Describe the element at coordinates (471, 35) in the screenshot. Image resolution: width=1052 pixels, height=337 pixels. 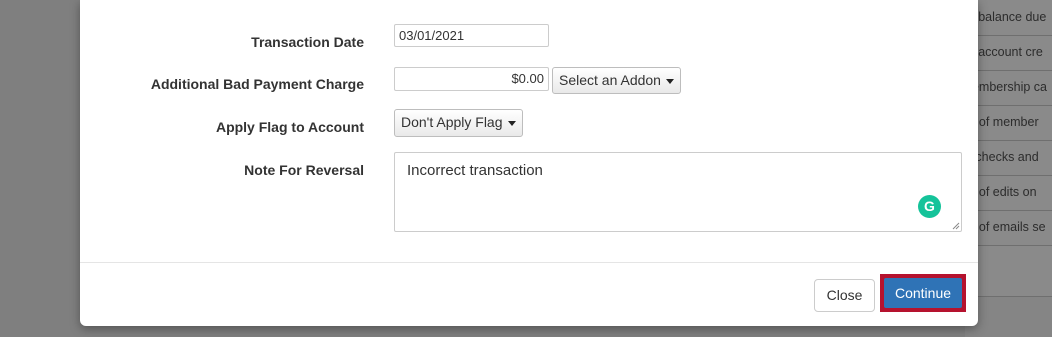
I see `transaction-date-input: 03/01/2021` at that location.